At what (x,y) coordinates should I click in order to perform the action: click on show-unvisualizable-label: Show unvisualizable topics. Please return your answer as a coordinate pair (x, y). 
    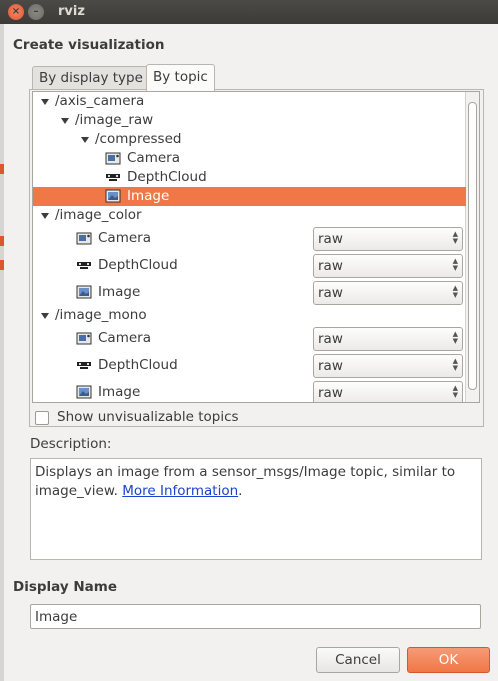
    Looking at the image, I should click on (148, 417).